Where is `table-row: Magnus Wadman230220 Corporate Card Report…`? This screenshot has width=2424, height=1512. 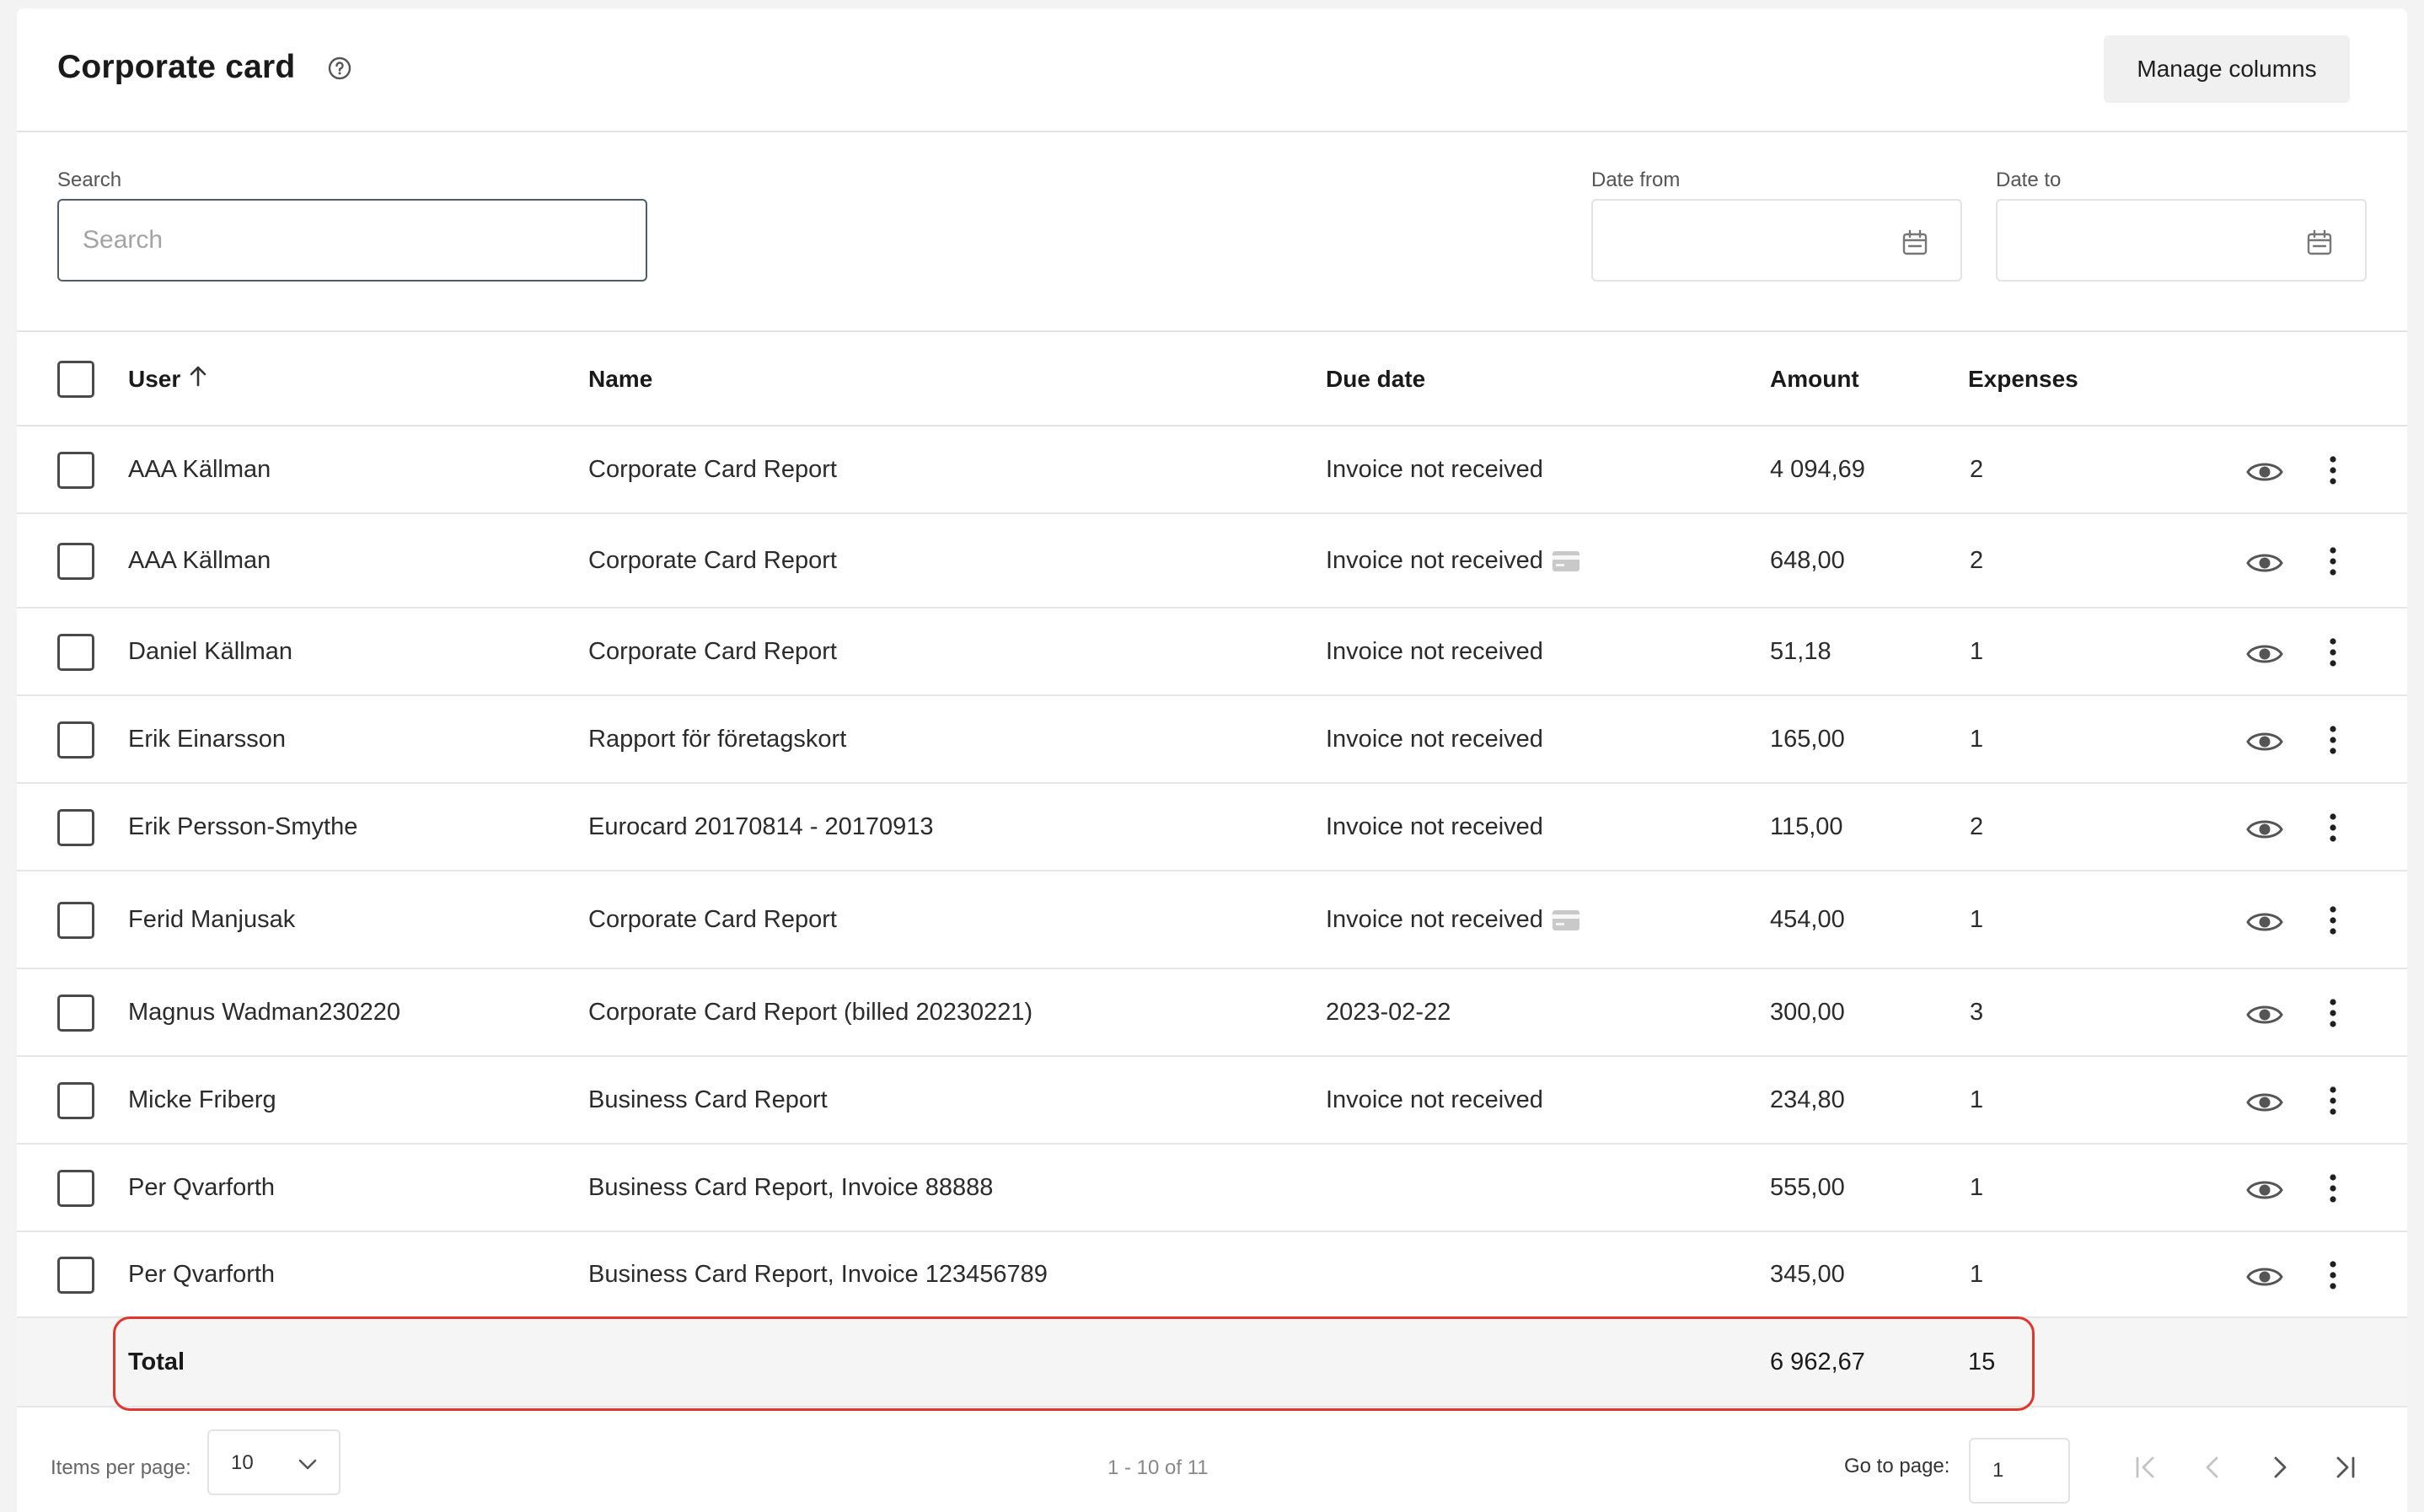 table-row: Magnus Wadman230220 Corporate Card Report… is located at coordinates (1212, 1013).